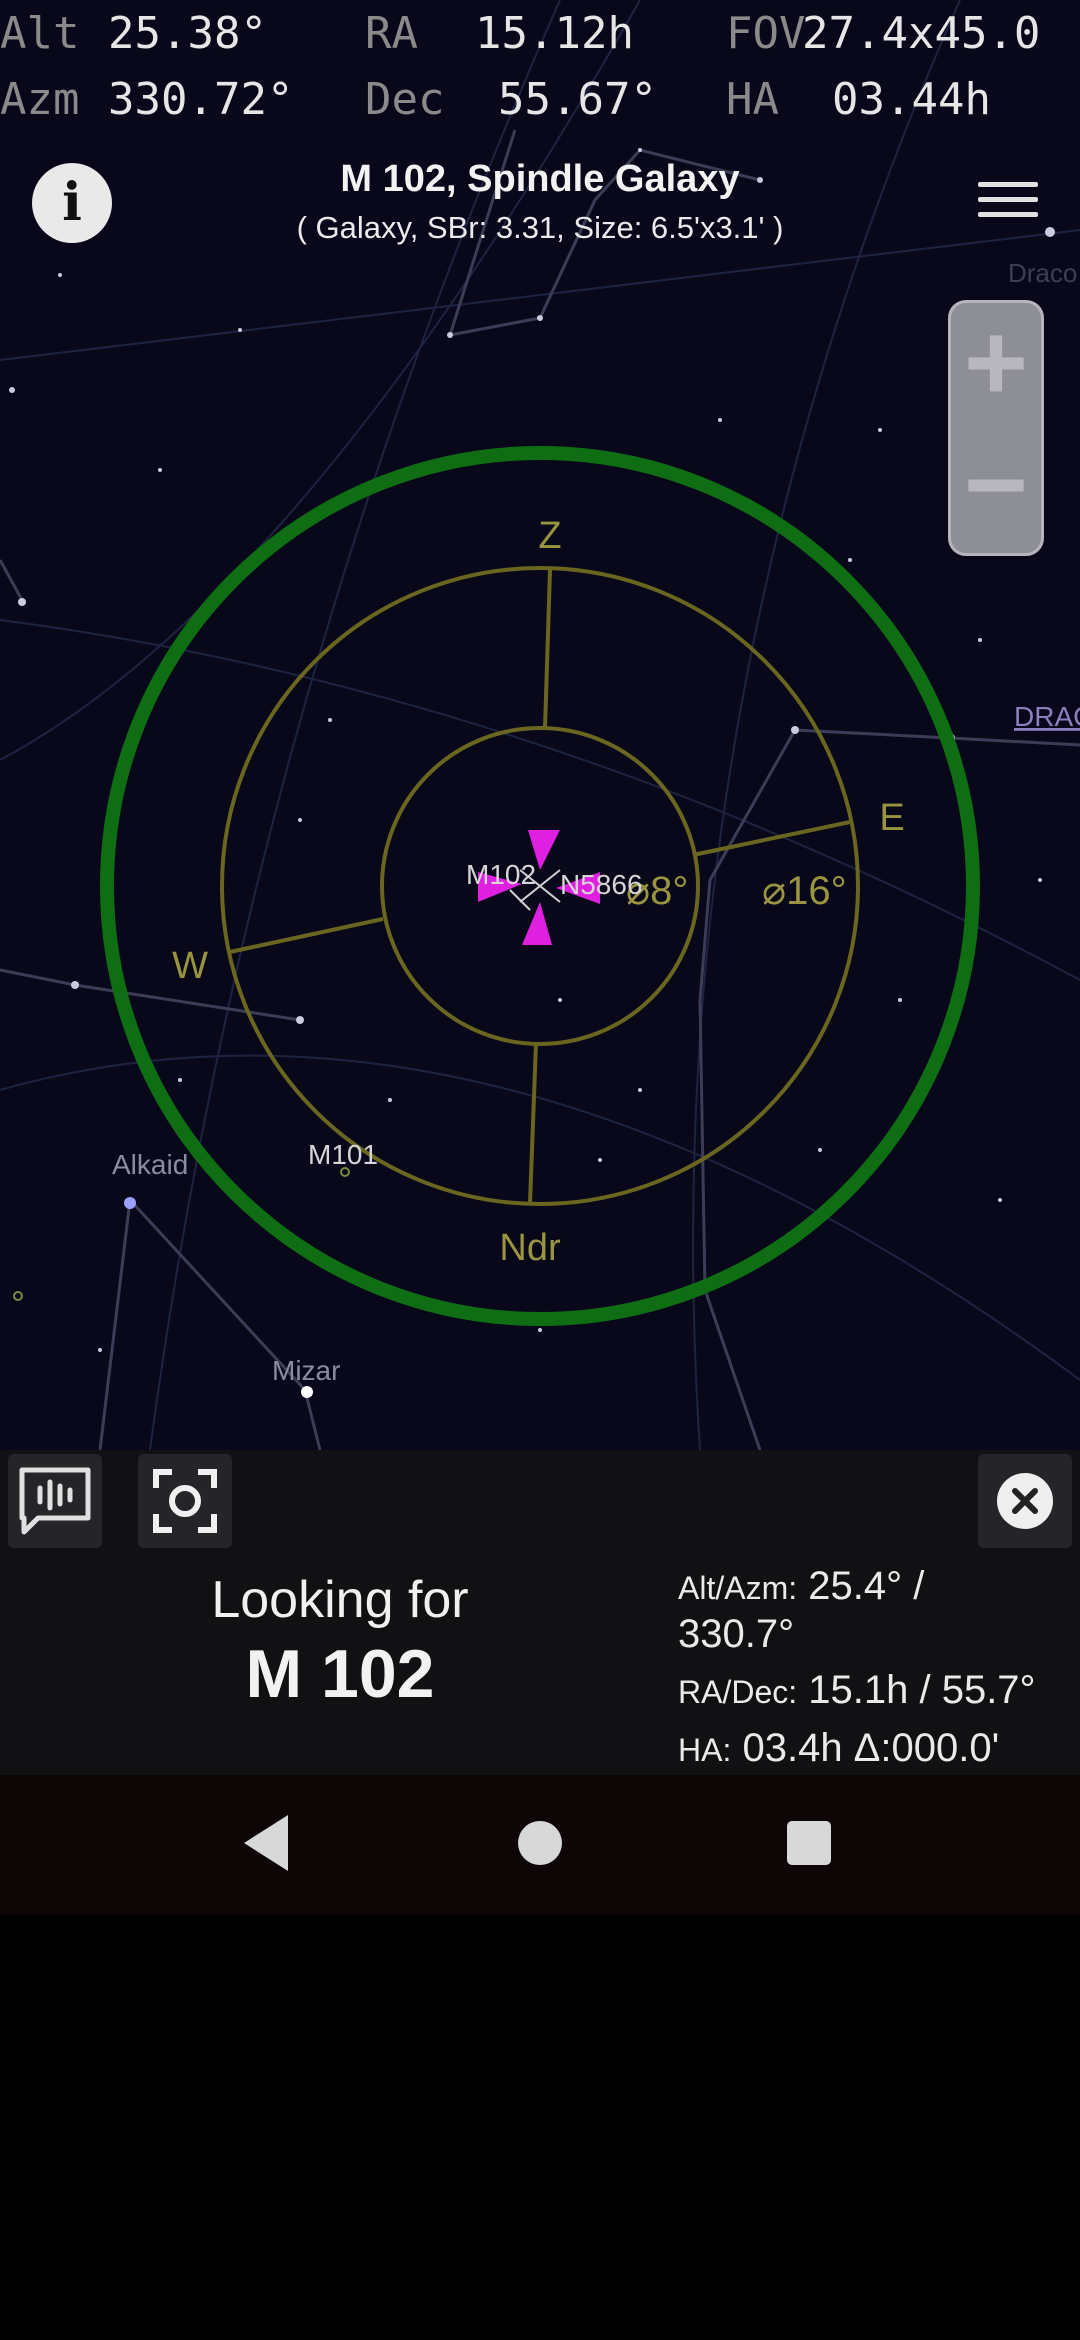  Describe the element at coordinates (996, 363) in the screenshot. I see `plus-icon: +` at that location.